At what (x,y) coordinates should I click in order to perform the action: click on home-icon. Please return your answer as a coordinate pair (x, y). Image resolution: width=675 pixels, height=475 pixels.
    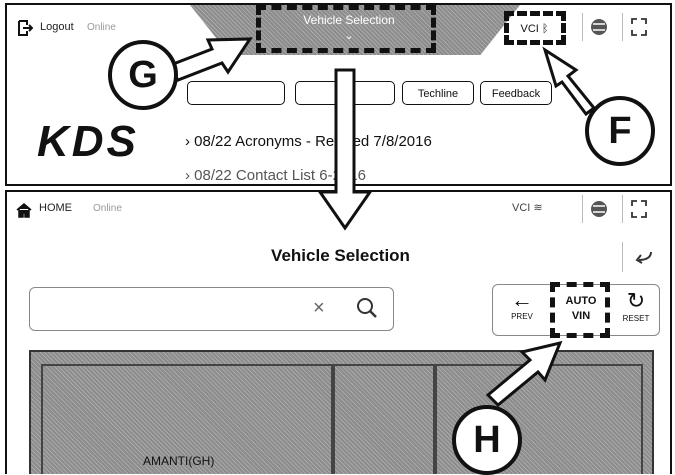
    Looking at the image, I should click on (24, 212).